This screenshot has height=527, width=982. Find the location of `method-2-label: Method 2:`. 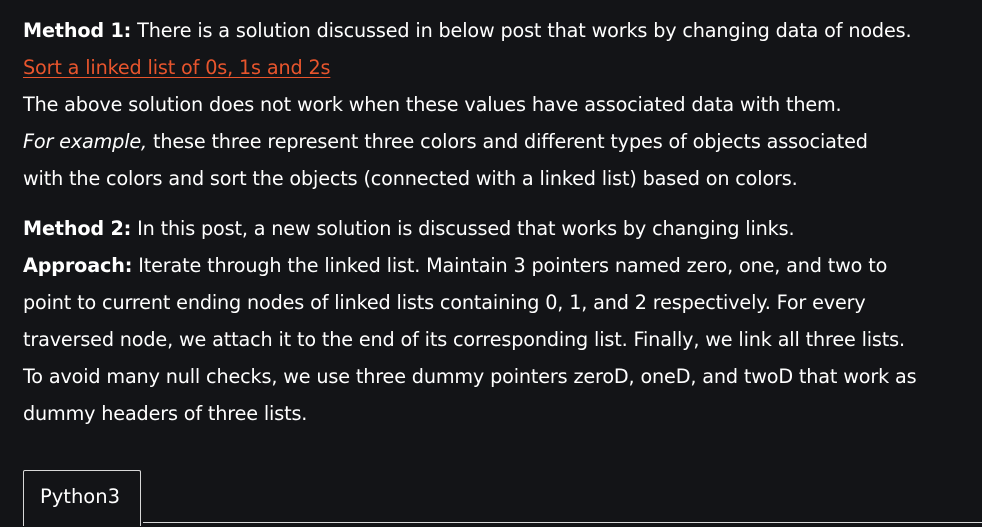

method-2-label: Method 2: is located at coordinates (77, 228).